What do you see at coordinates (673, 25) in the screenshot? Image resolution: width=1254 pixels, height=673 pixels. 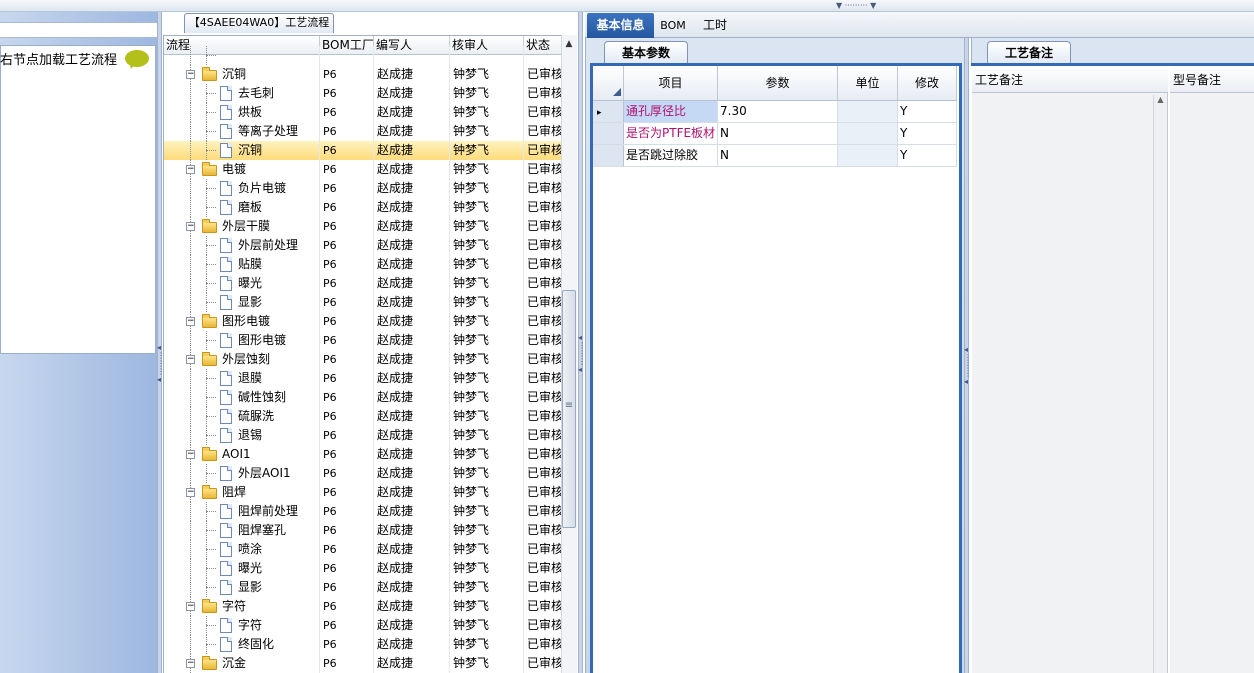 I see `tab-bom: BOM` at bounding box center [673, 25].